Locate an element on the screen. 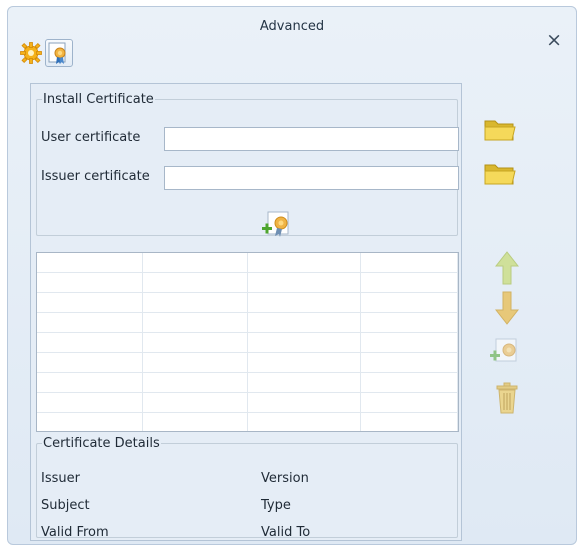  browse-issuer-certificate-button is located at coordinates (500, 173).